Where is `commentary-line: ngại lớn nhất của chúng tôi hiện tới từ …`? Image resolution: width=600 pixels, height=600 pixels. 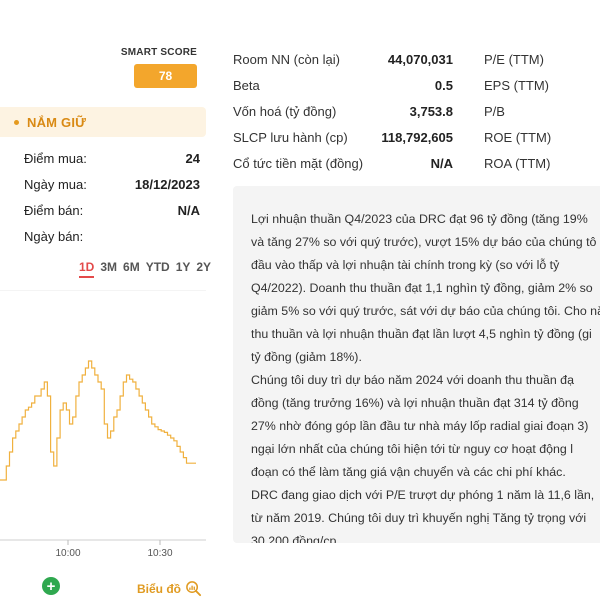 commentary-line: ngại lớn nhất của chúng tôi hiện tới từ … is located at coordinates (412, 449).